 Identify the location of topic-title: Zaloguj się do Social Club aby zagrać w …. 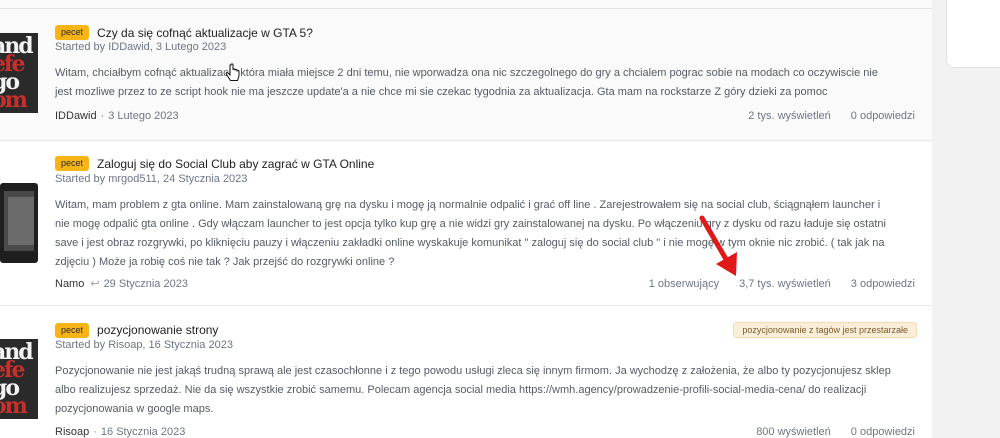
(235, 164).